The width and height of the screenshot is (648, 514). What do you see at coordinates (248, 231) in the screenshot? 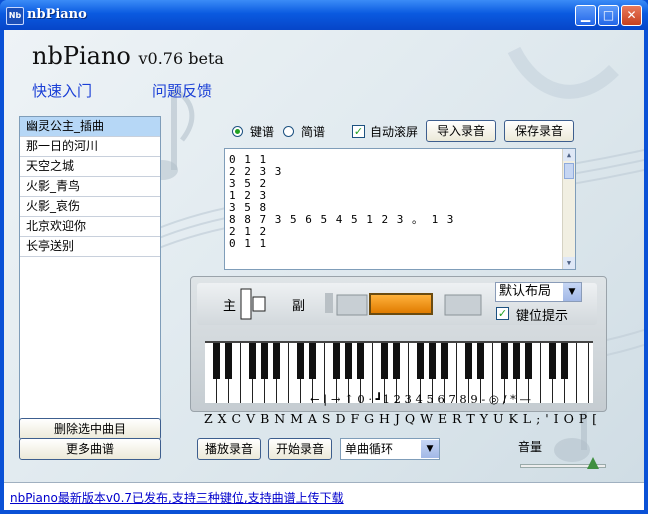
I see `score-line: 2 1 2` at bounding box center [248, 231].